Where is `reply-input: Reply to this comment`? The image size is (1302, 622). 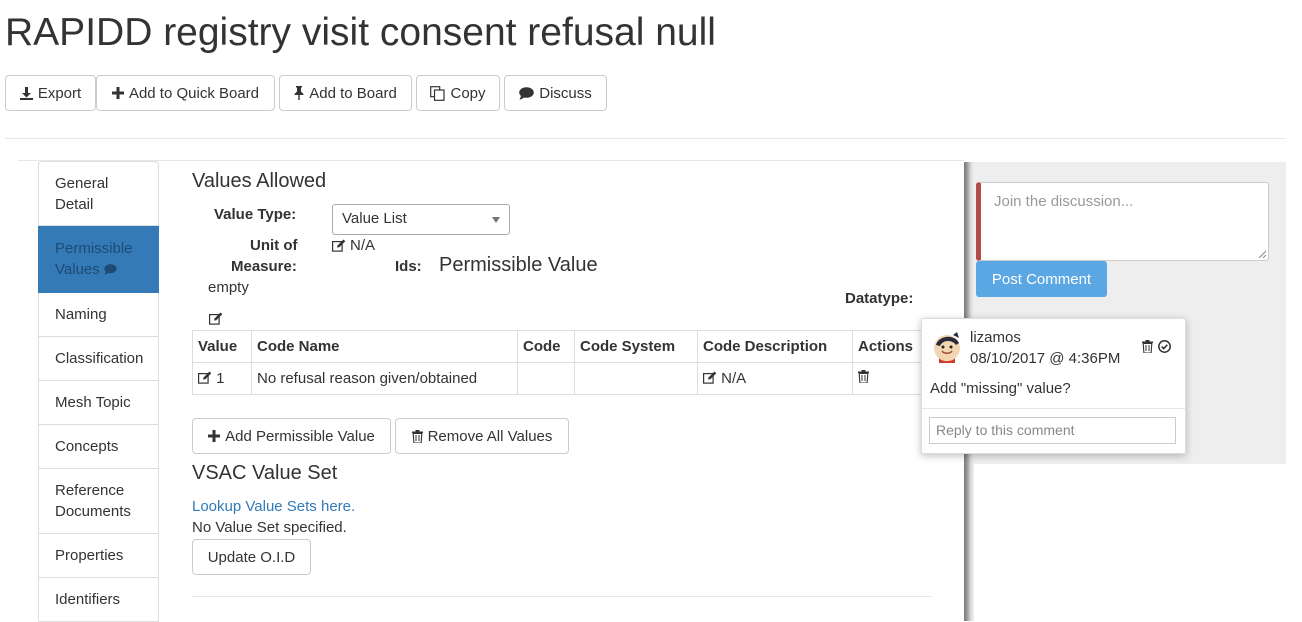
reply-input: Reply to this comment is located at coordinates (1052, 430).